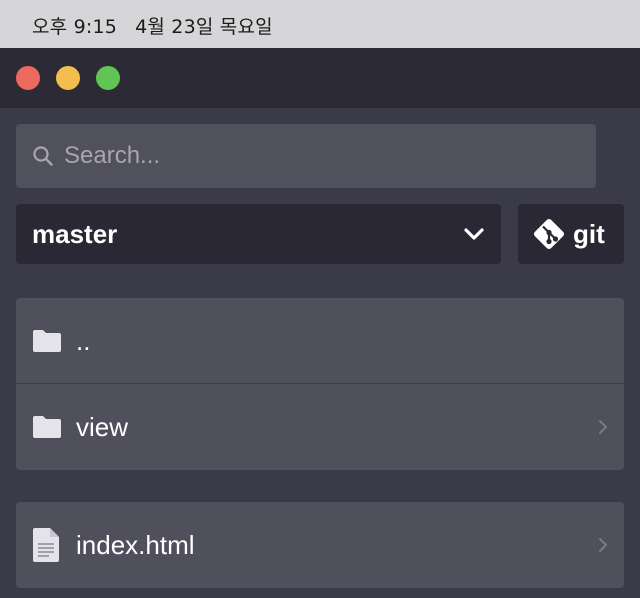 This screenshot has width=640, height=598. Describe the element at coordinates (204, 27) in the screenshot. I see `clock-date: 4월 23일 목요일` at that location.